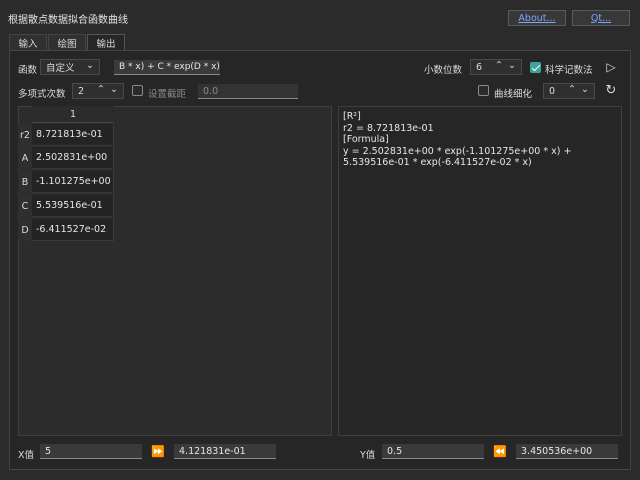 This screenshot has width=640, height=480. What do you see at coordinates (73, 135) in the screenshot?
I see `table-cell: 8.721813e-01` at bounding box center [73, 135].